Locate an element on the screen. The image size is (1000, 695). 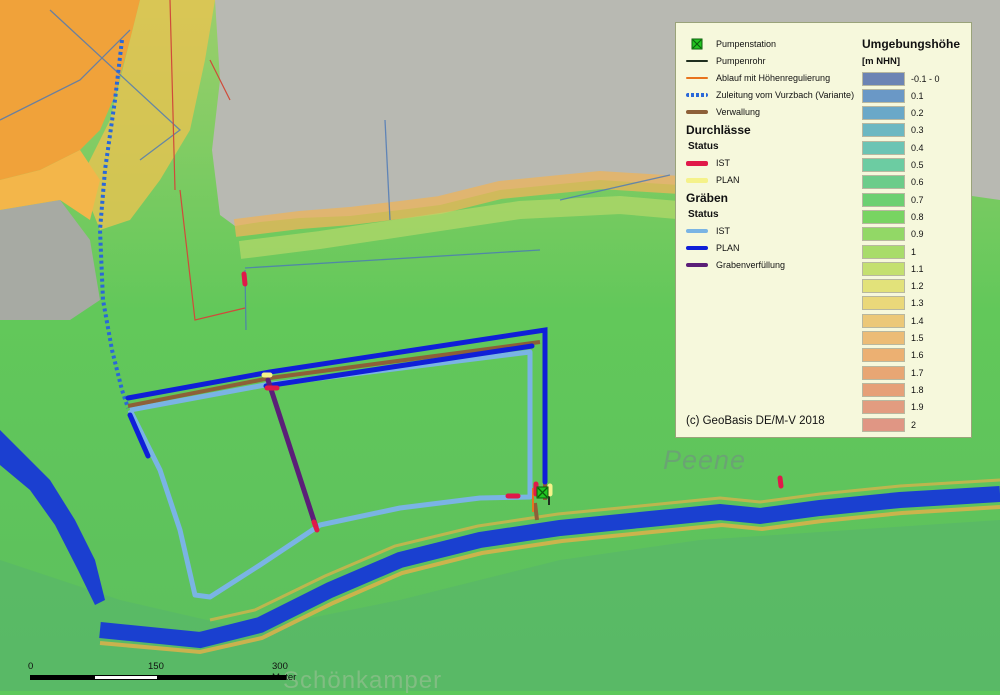
elevation-class-label: 1.2 is located at coordinates (917, 286).